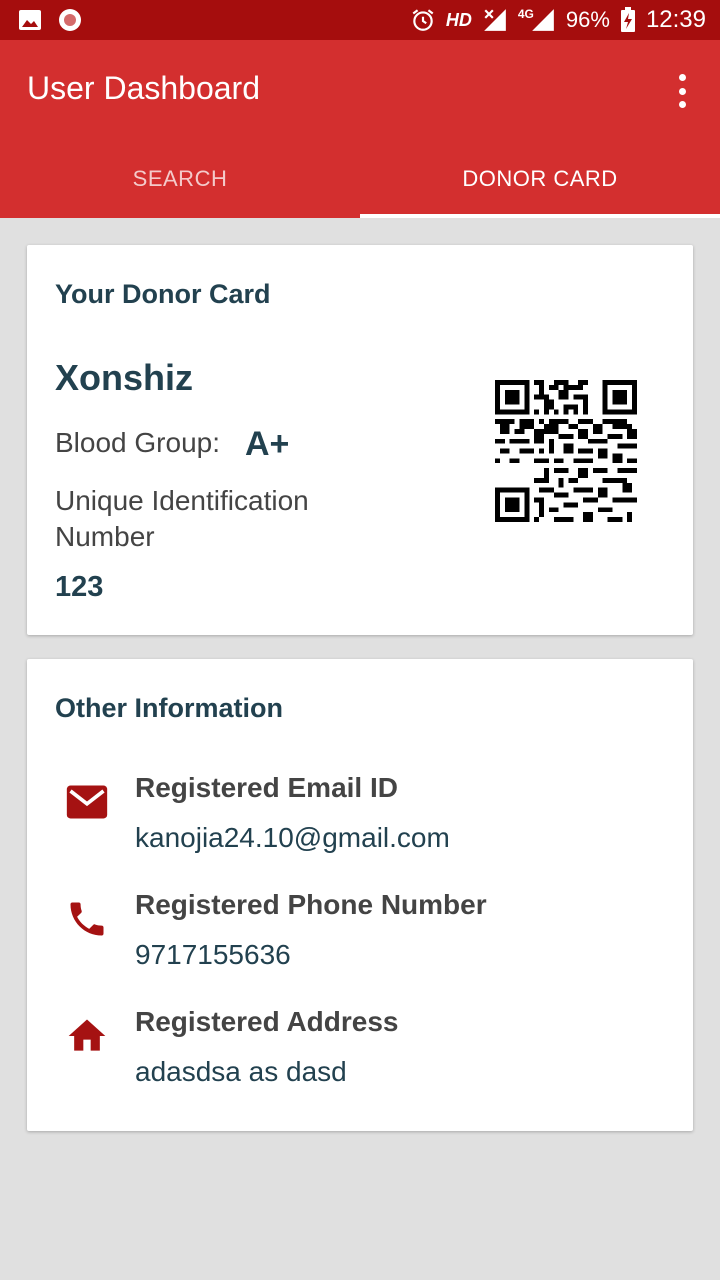 The width and height of the screenshot is (720, 1280). Describe the element at coordinates (266, 787) in the screenshot. I see `email-label: Registered Email ID` at that location.